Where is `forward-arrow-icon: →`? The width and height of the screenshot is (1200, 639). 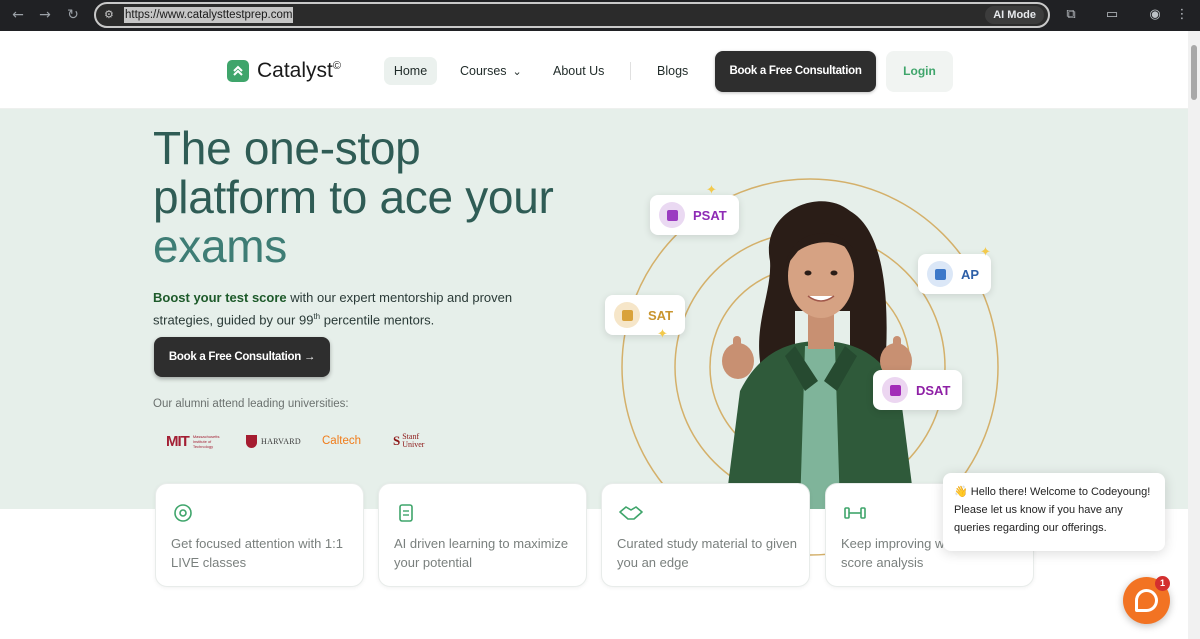 forward-arrow-icon: → is located at coordinates (45, 15).